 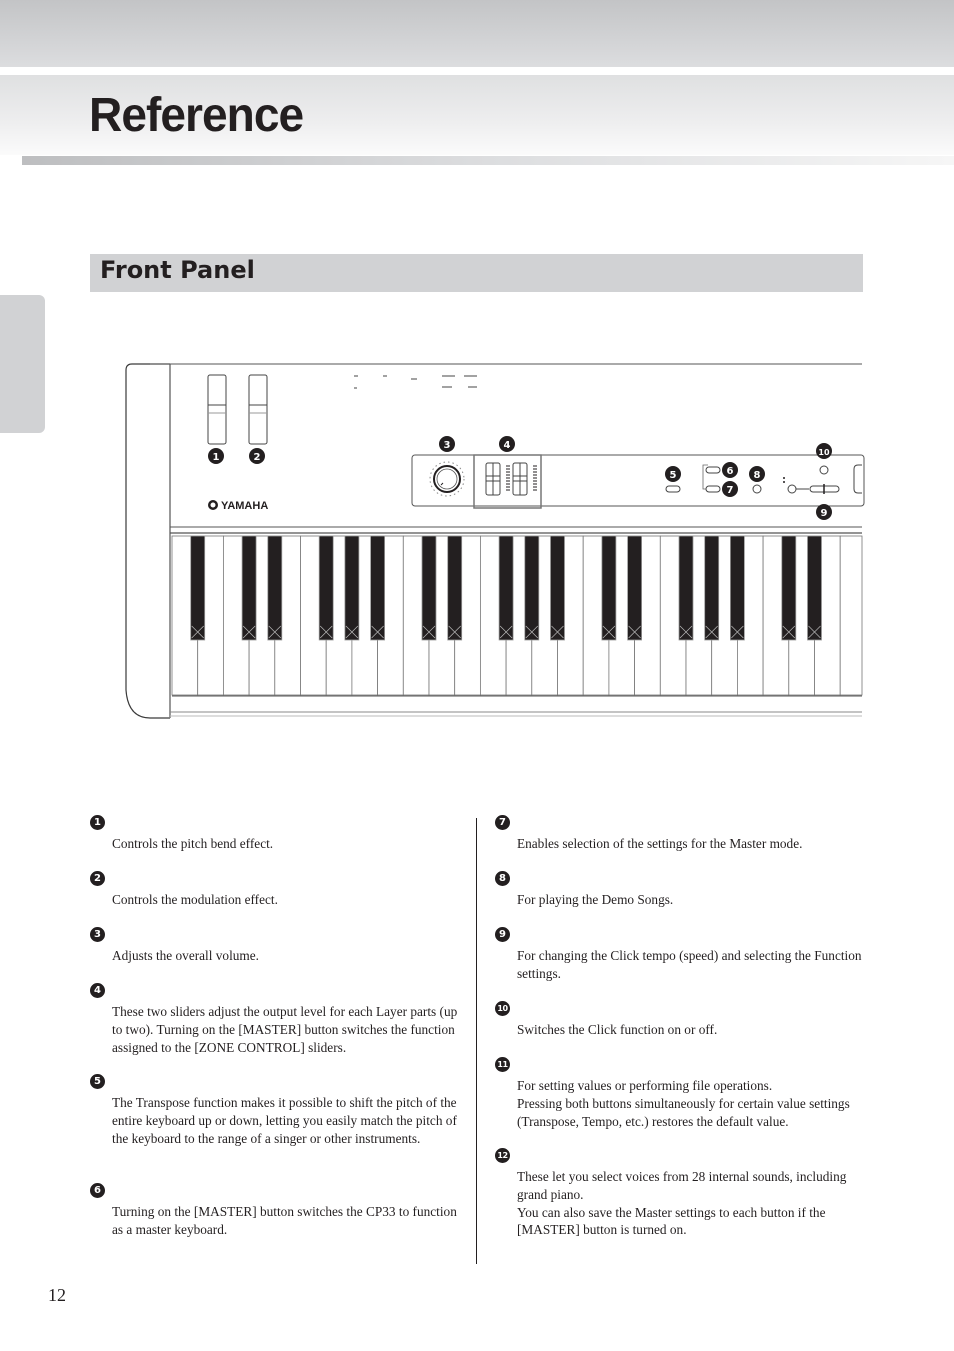 What do you see at coordinates (502, 1155) in the screenshot?
I see `number-badge-12: 12` at bounding box center [502, 1155].